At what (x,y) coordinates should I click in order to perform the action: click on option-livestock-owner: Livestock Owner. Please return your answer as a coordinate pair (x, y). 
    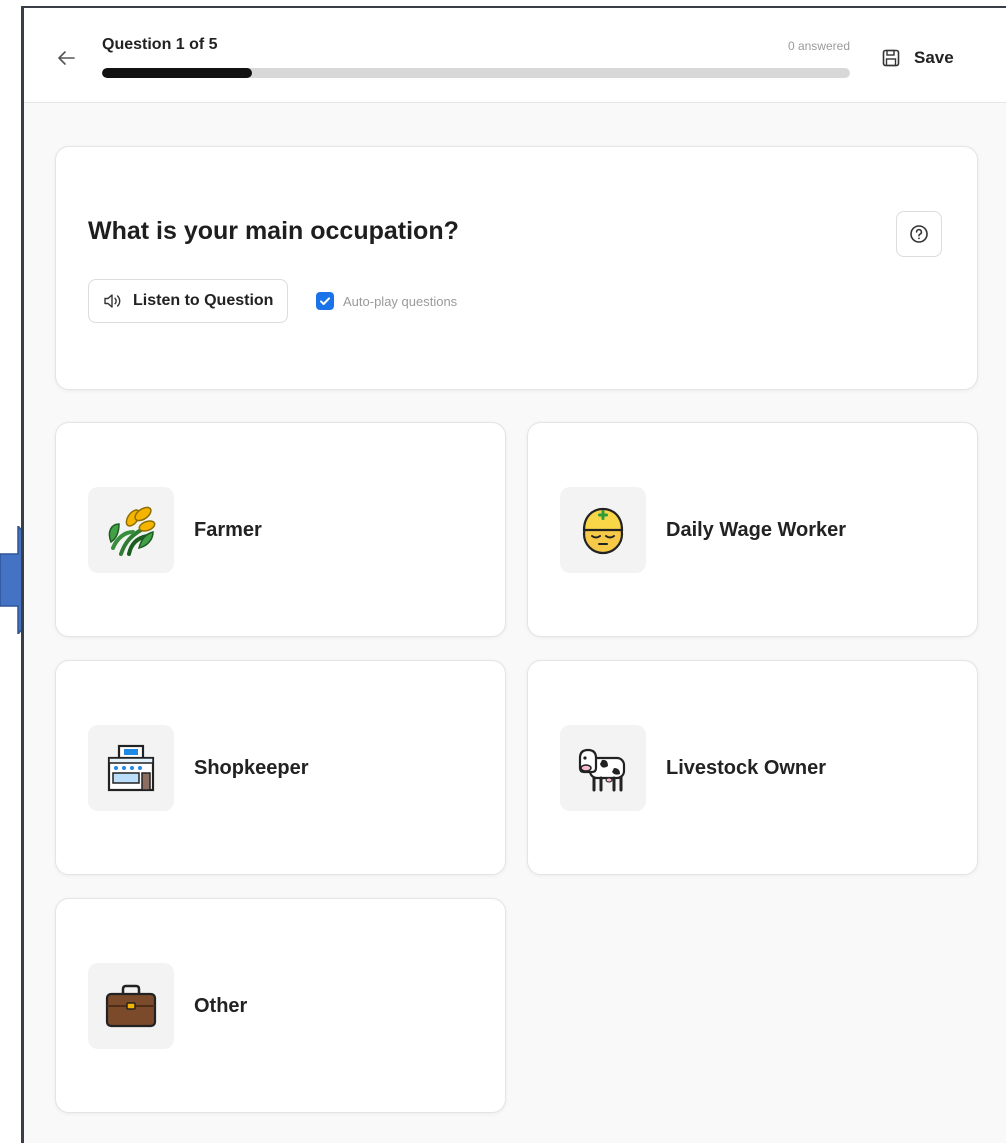
    Looking at the image, I should click on (752, 767).